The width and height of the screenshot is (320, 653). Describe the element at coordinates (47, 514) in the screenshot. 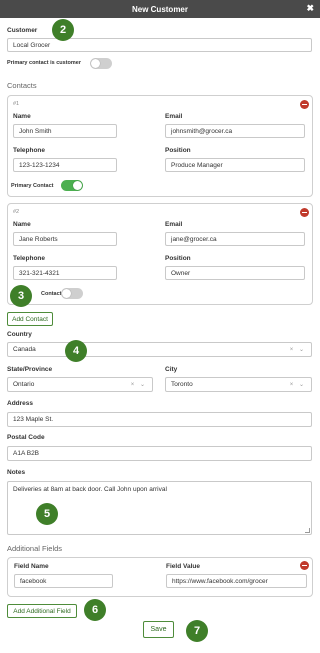

I see `step-badge: 5` at that location.